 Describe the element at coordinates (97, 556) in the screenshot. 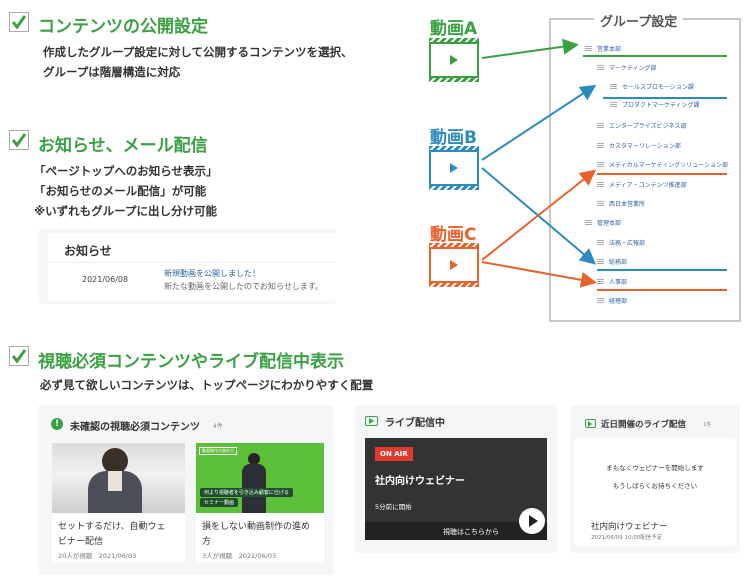

I see `card-meta: 20人が視聴 2021/06/03` at that location.